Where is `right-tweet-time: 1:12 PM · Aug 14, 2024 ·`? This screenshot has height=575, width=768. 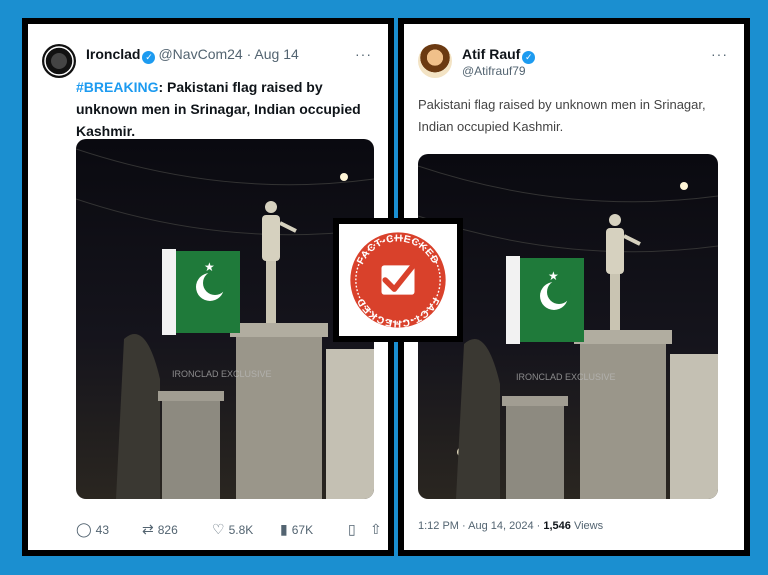
right-tweet-time: 1:12 PM · Aug 14, 2024 · is located at coordinates (480, 526).